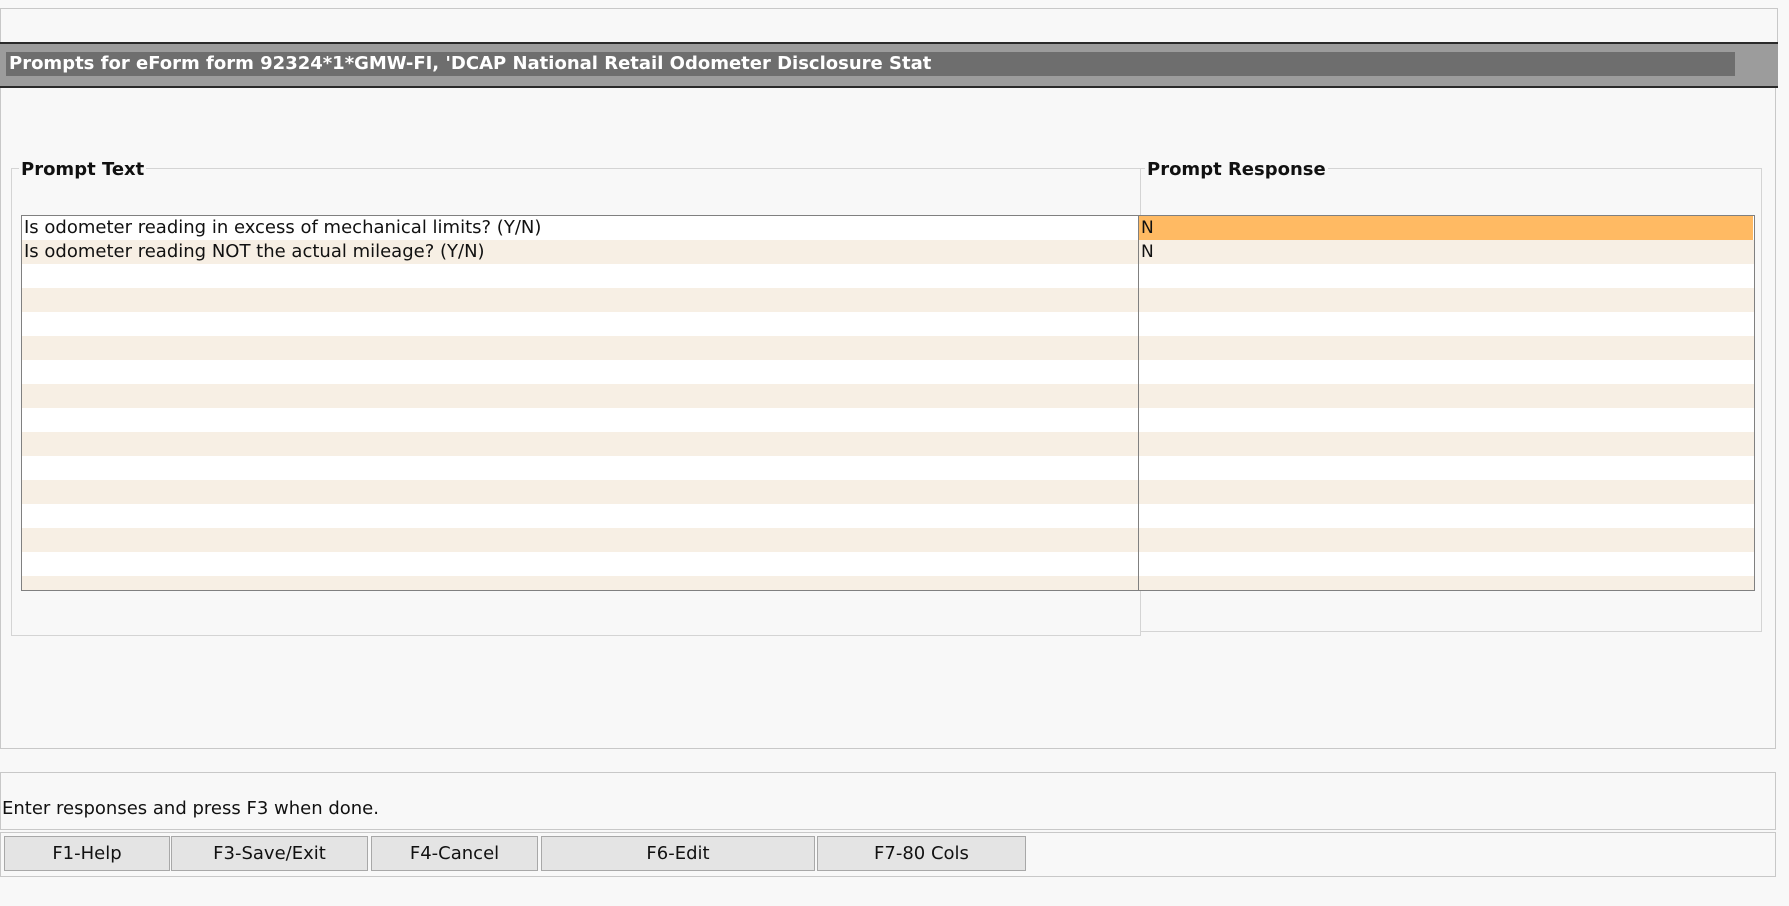  Describe the element at coordinates (190, 808) in the screenshot. I see `status-message: Enter responses and press F3 when done.` at that location.